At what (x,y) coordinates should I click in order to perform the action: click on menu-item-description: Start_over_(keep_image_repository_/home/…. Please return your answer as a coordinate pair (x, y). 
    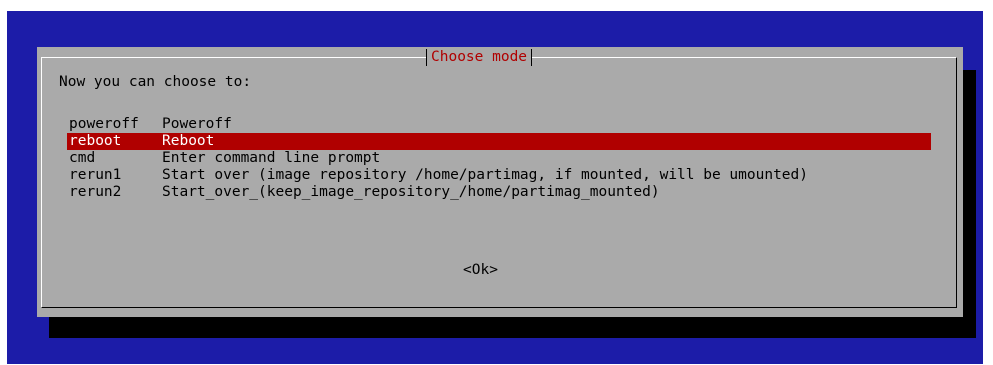
    Looking at the image, I should click on (411, 192).